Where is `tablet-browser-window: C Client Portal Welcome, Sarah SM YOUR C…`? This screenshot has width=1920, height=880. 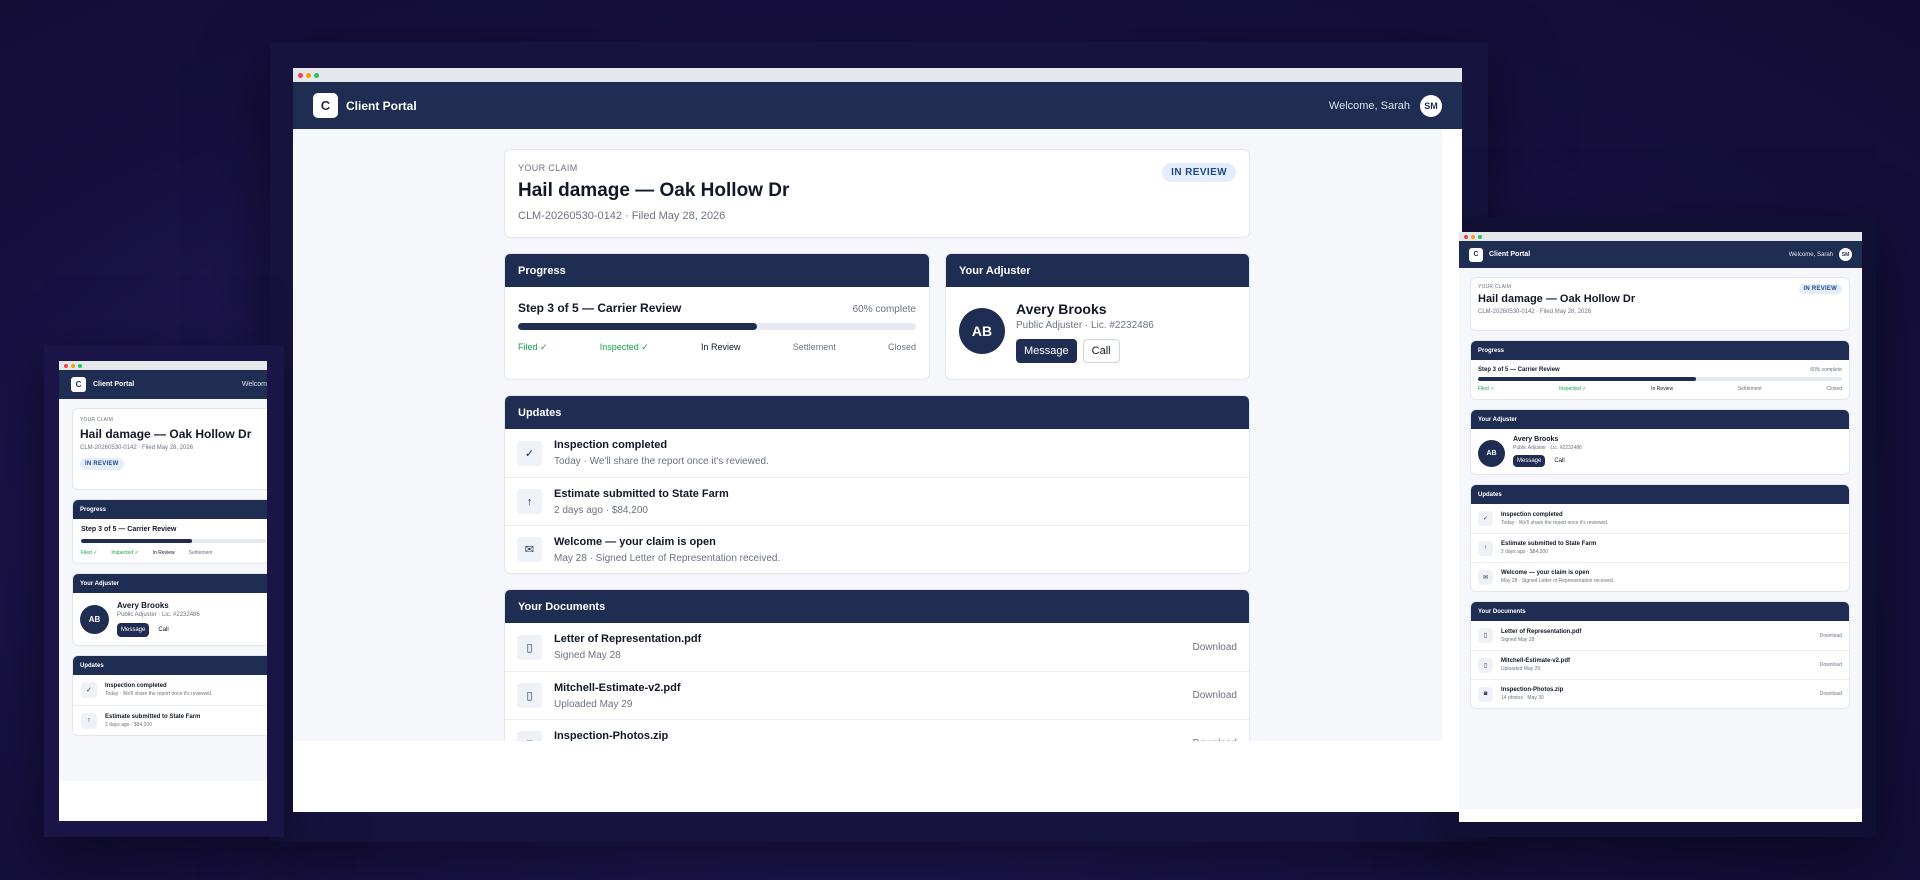 tablet-browser-window: C Client Portal Welcome, Sarah SM YOUR C… is located at coordinates (1660, 527).